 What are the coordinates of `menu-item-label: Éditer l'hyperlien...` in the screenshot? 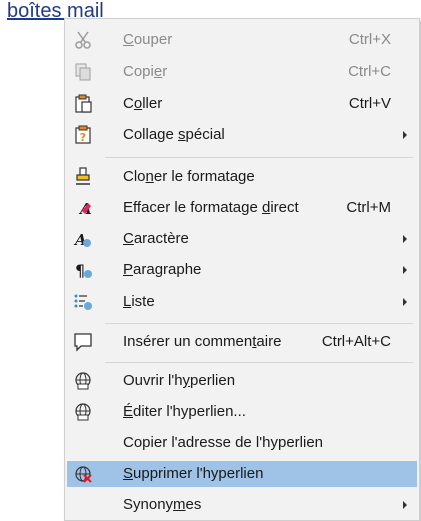 It's located at (184, 411).